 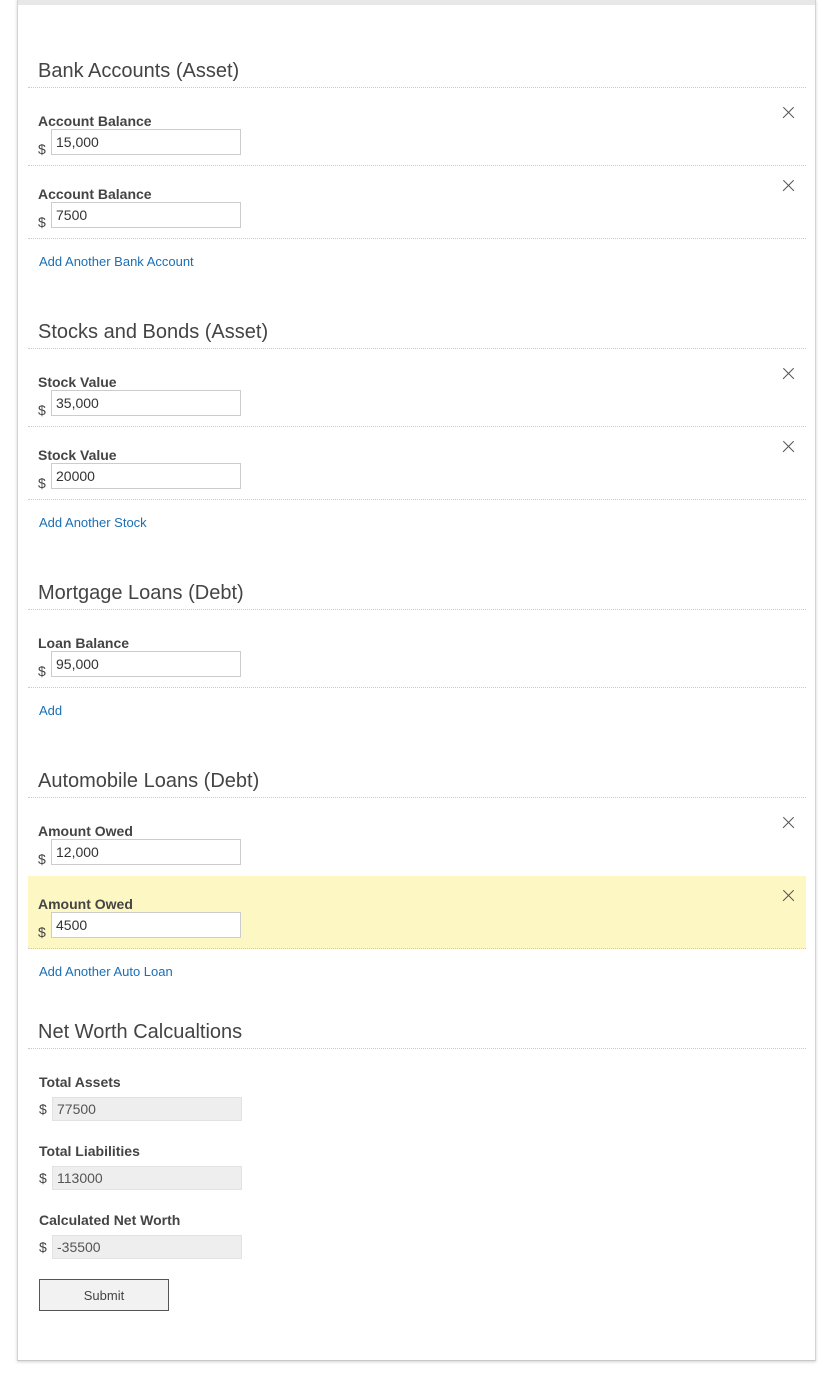 What do you see at coordinates (139, 71) in the screenshot?
I see `section-title-bank-accounts: Bank Accounts (Asset)` at bounding box center [139, 71].